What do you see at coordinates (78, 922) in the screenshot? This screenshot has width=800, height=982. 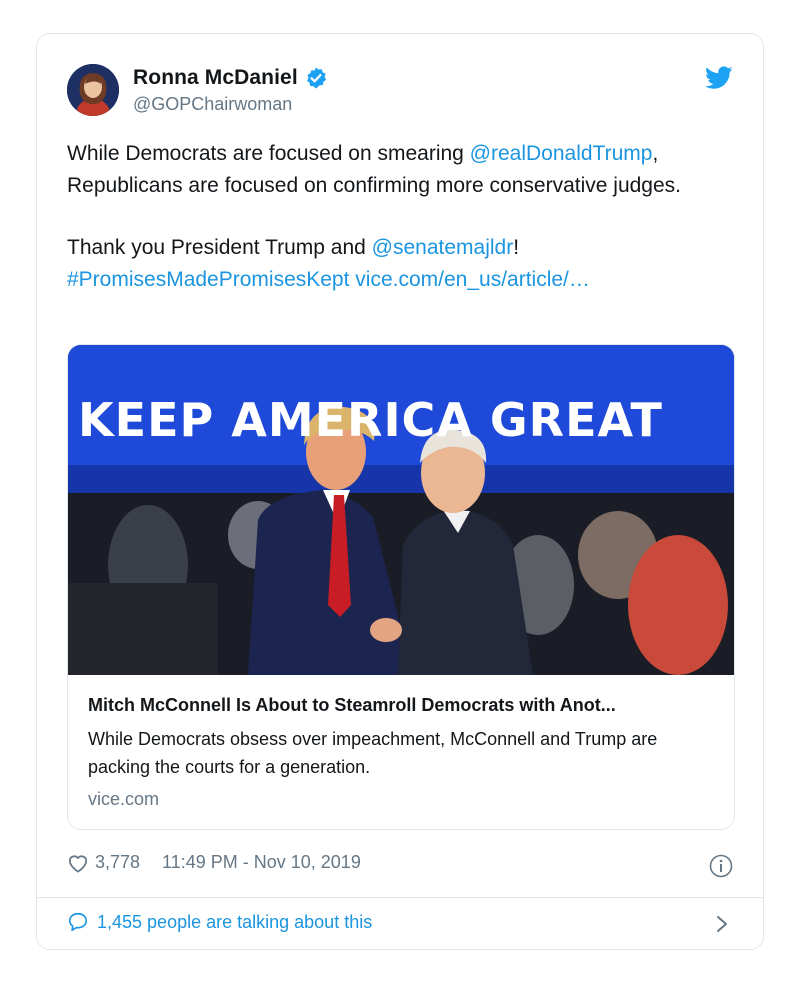 I see `reply-bubble-icon` at bounding box center [78, 922].